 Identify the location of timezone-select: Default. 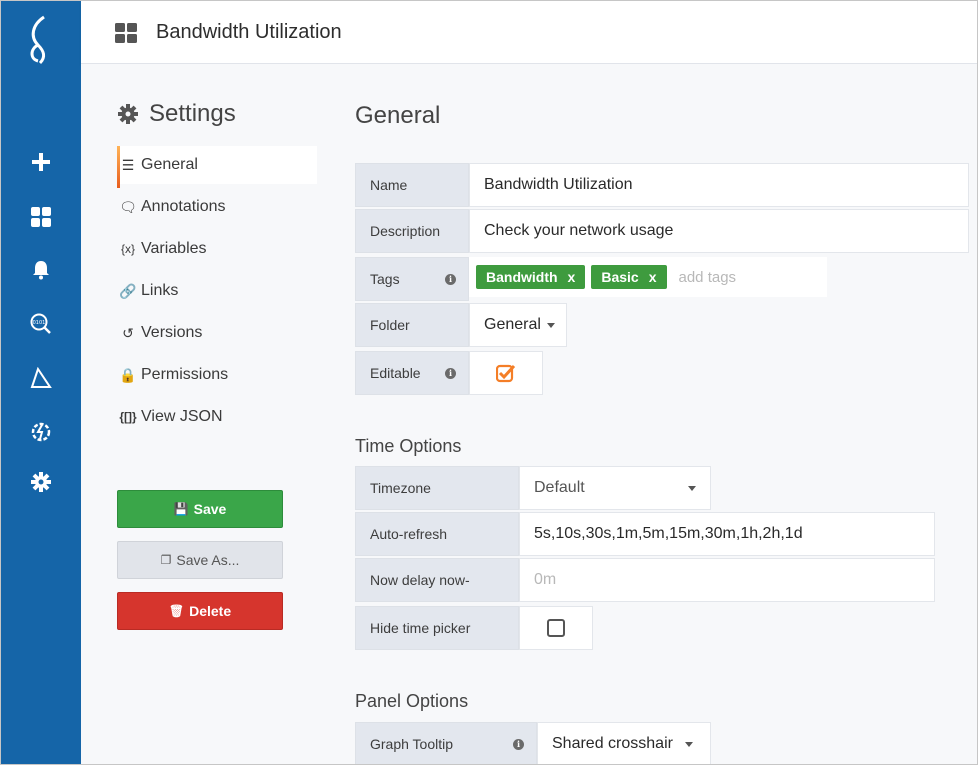
(615, 488).